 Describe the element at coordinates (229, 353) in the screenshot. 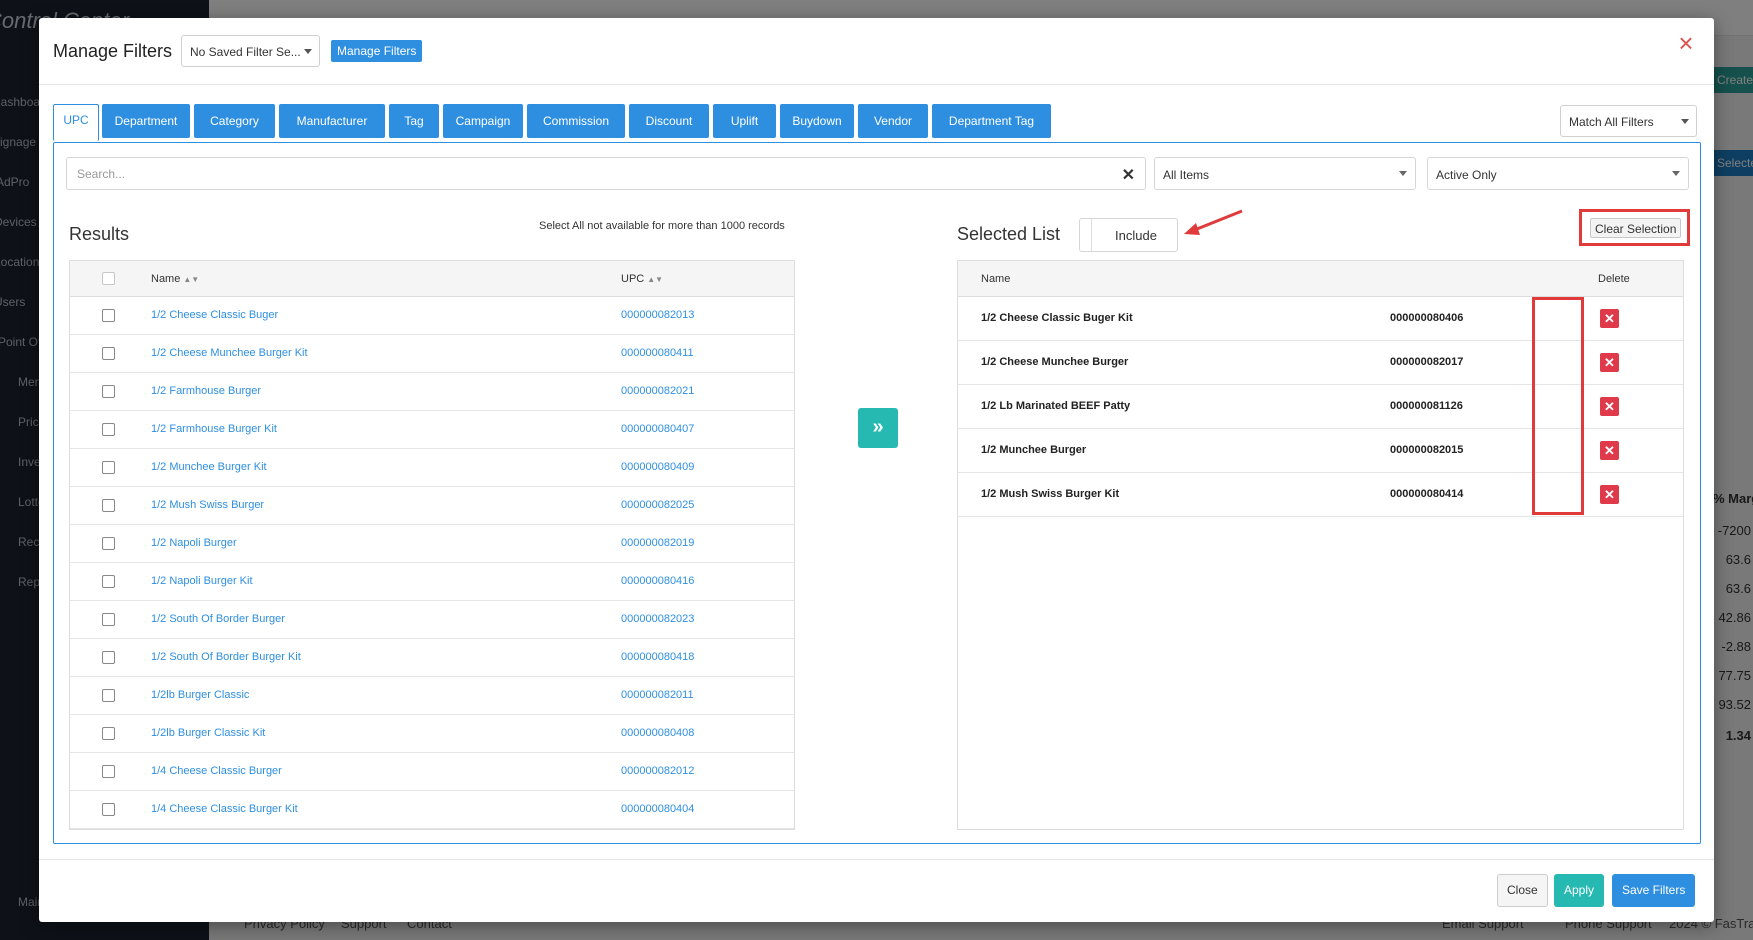

I see `result-name-link: 1/2 Cheese Munchee Burger Kit` at that location.